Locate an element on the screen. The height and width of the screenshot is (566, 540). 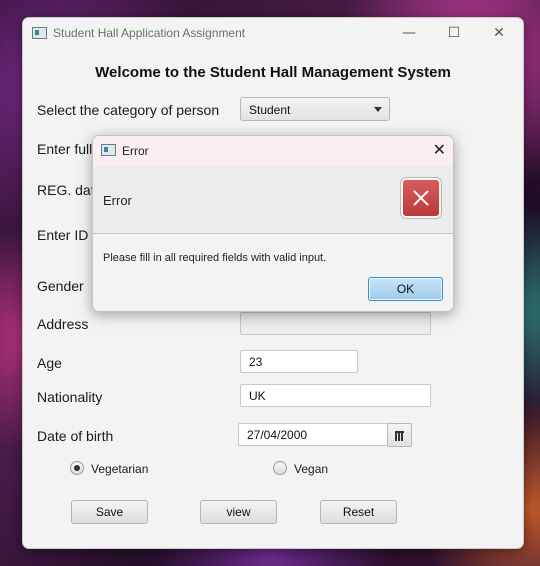
close-button: ✕ is located at coordinates (499, 33).